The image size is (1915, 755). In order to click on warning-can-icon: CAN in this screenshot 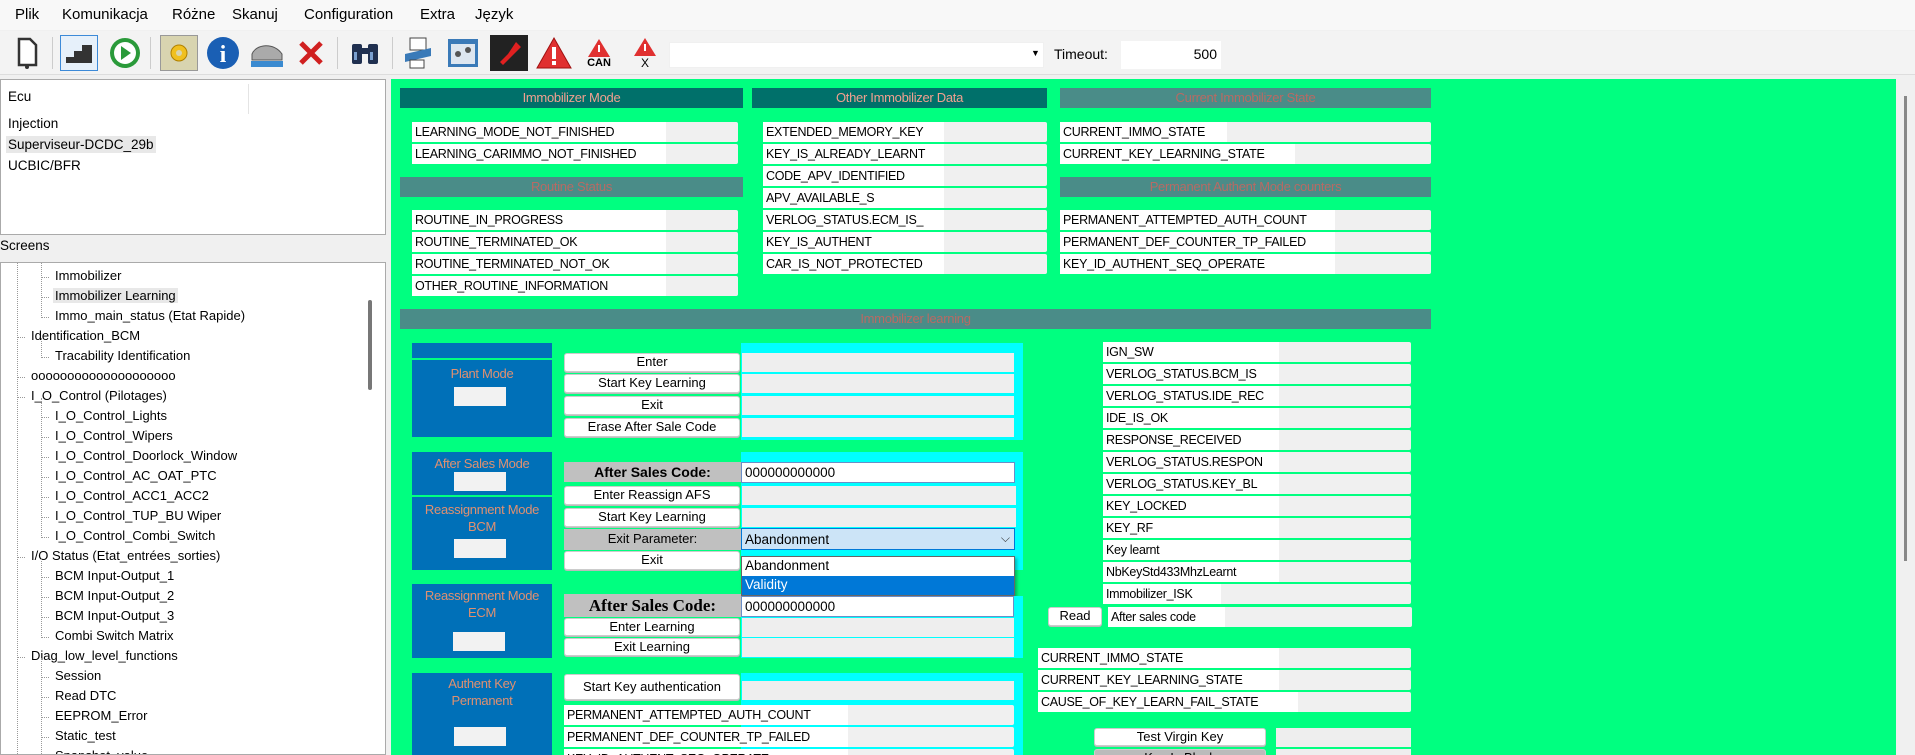, I will do `click(599, 53)`.